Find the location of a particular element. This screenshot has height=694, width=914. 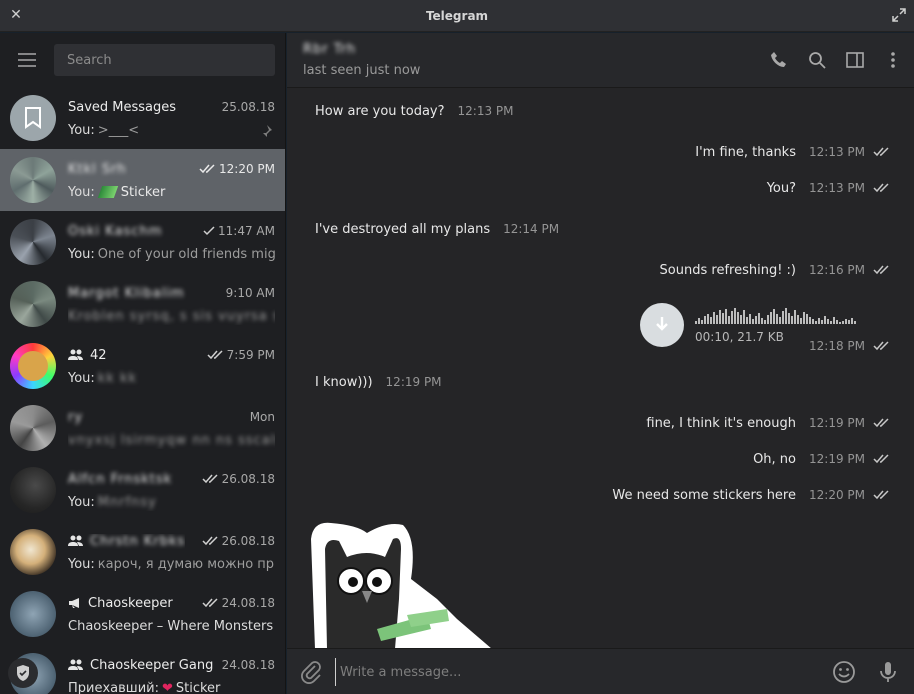

chat-name: Oski Kaschm is located at coordinates (115, 231).